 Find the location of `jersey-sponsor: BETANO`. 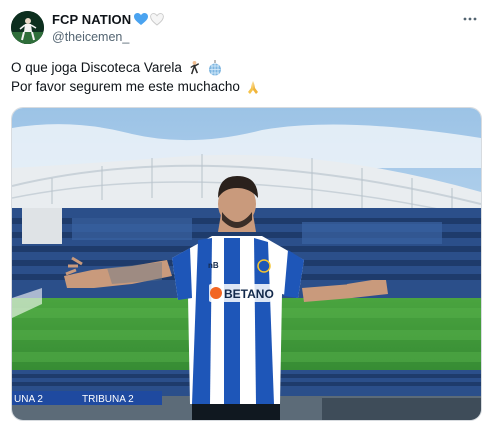

jersey-sponsor: BETANO is located at coordinates (249, 294).